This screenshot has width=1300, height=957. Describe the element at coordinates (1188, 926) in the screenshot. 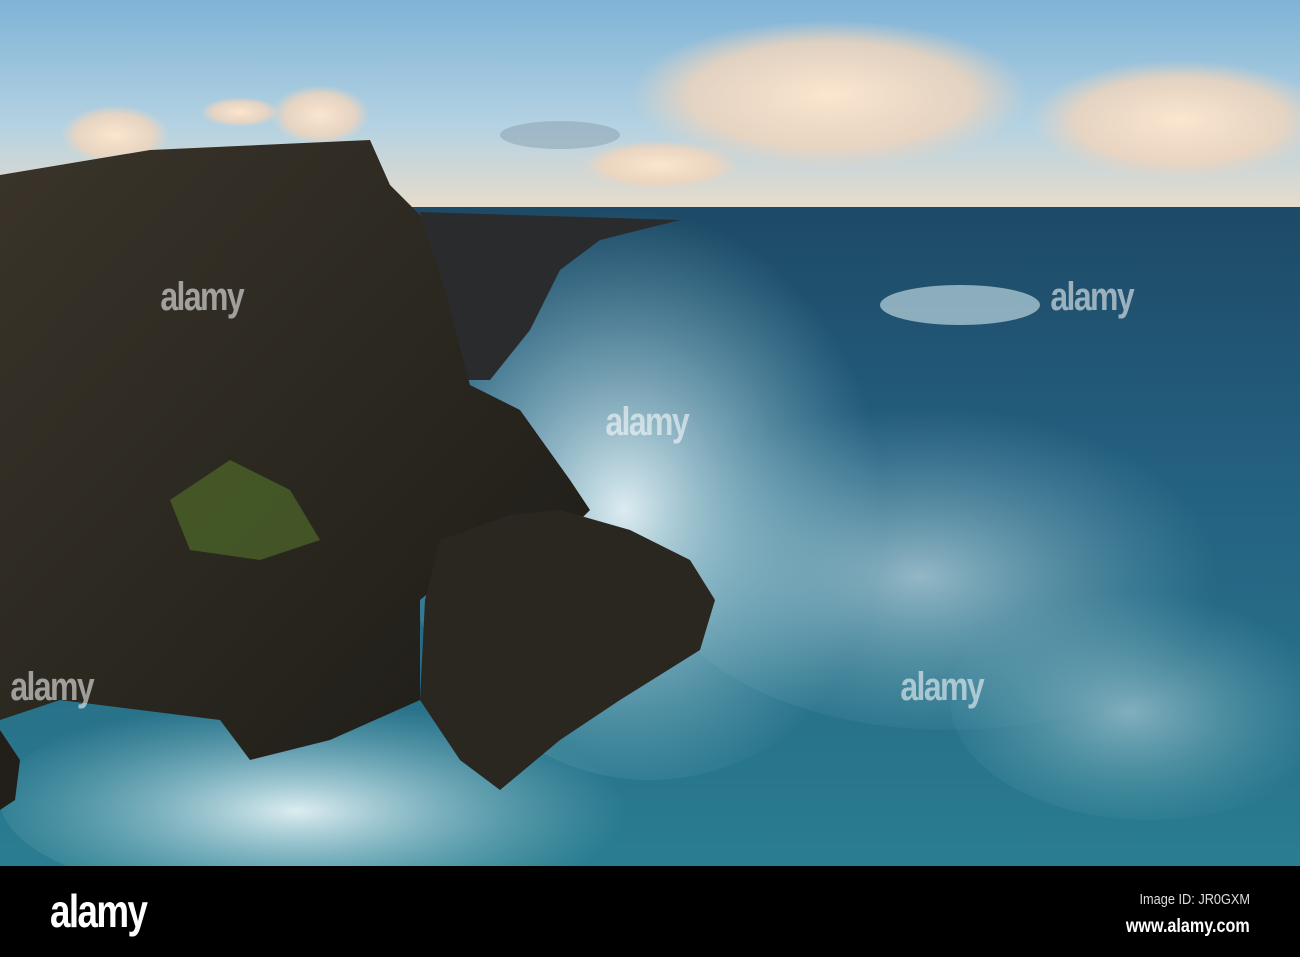

I see `website-link: www.alamy.com` at that location.